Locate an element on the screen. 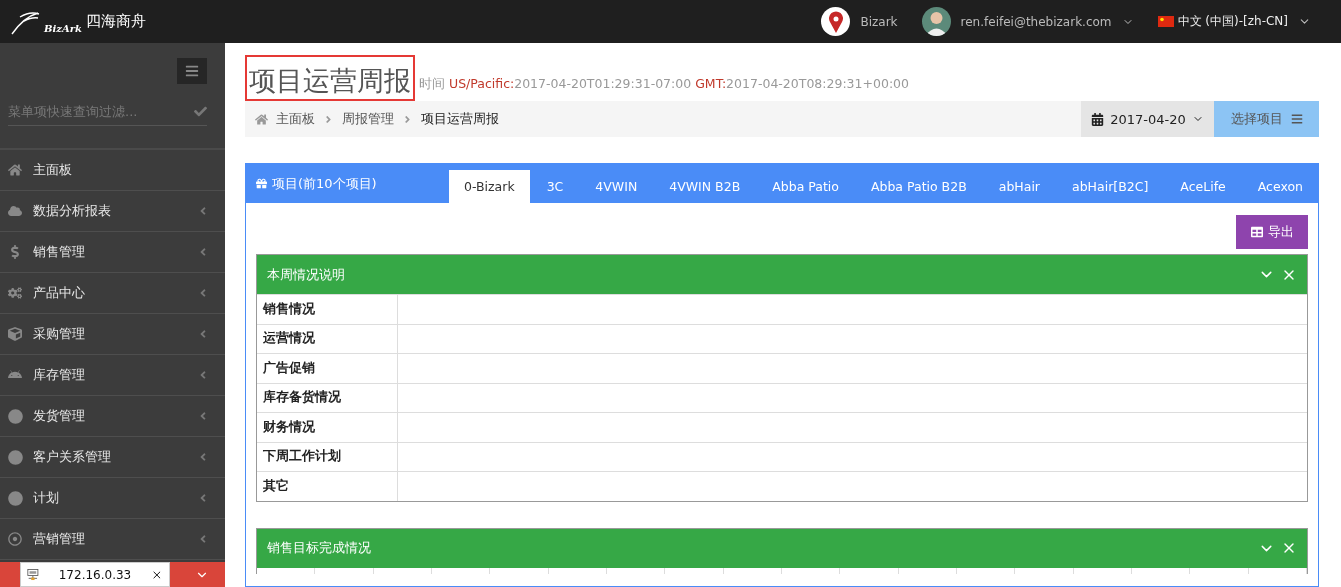 This screenshot has height=587, width=1341. ring-icon is located at coordinates (15, 539).